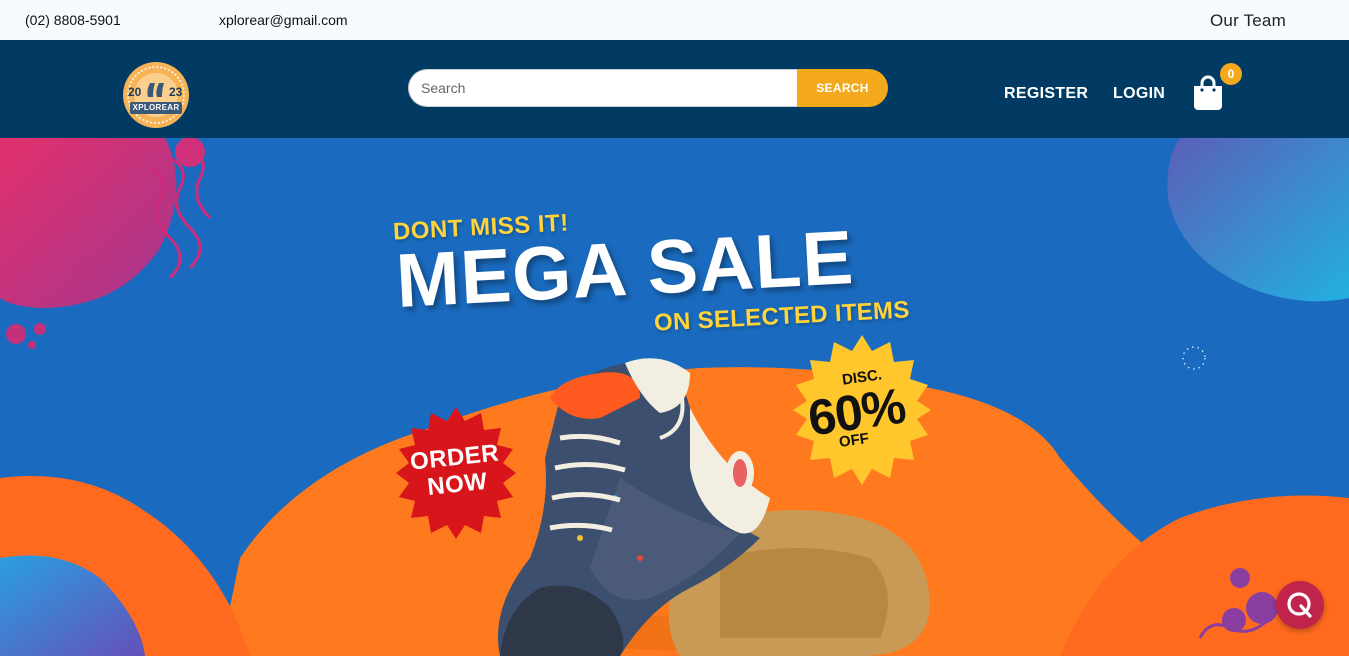 The width and height of the screenshot is (1349, 656). What do you see at coordinates (176, 92) in the screenshot?
I see `logo-year-right: 23` at bounding box center [176, 92].